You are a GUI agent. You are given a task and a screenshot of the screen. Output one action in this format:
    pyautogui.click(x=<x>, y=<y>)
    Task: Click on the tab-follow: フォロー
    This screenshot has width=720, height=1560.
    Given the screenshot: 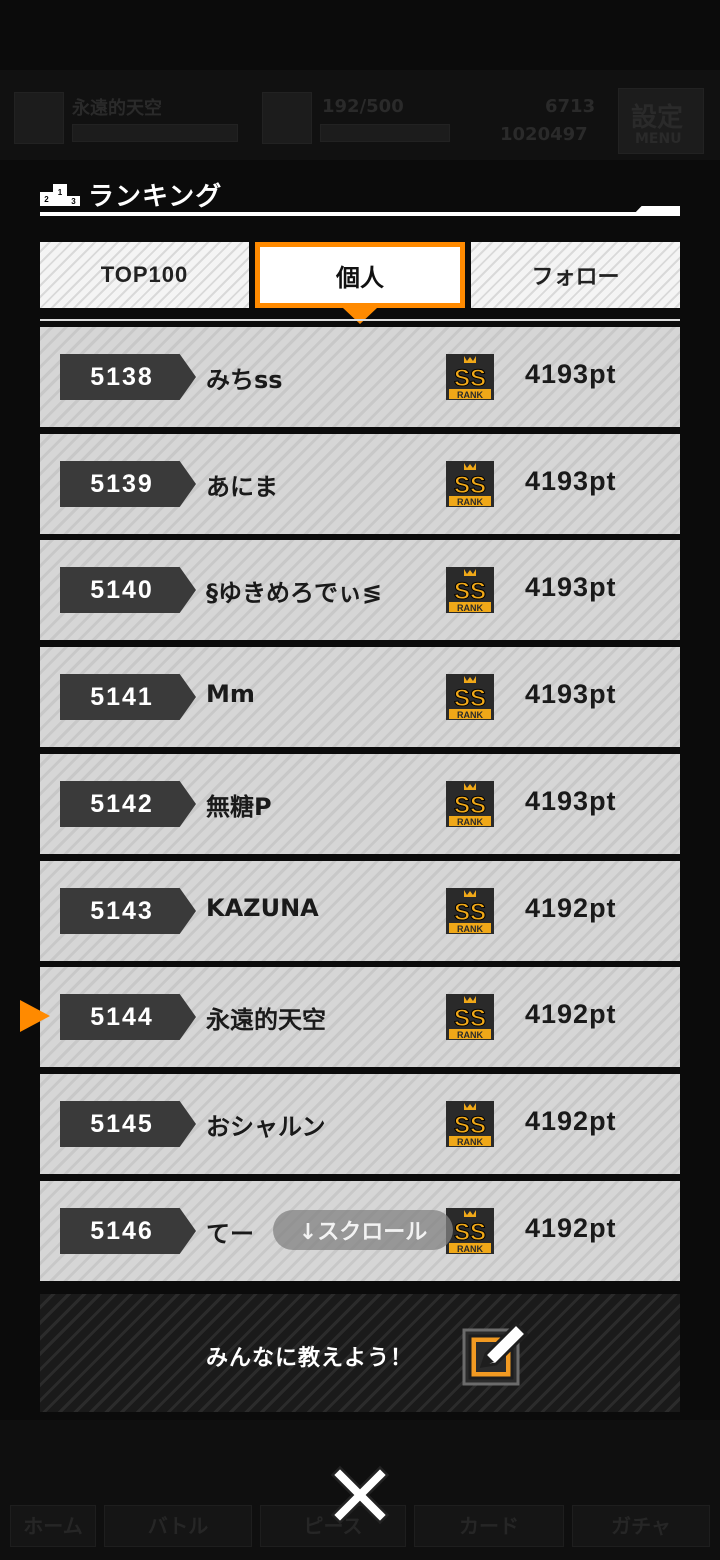 What is the action you would take?
    pyautogui.click(x=575, y=275)
    